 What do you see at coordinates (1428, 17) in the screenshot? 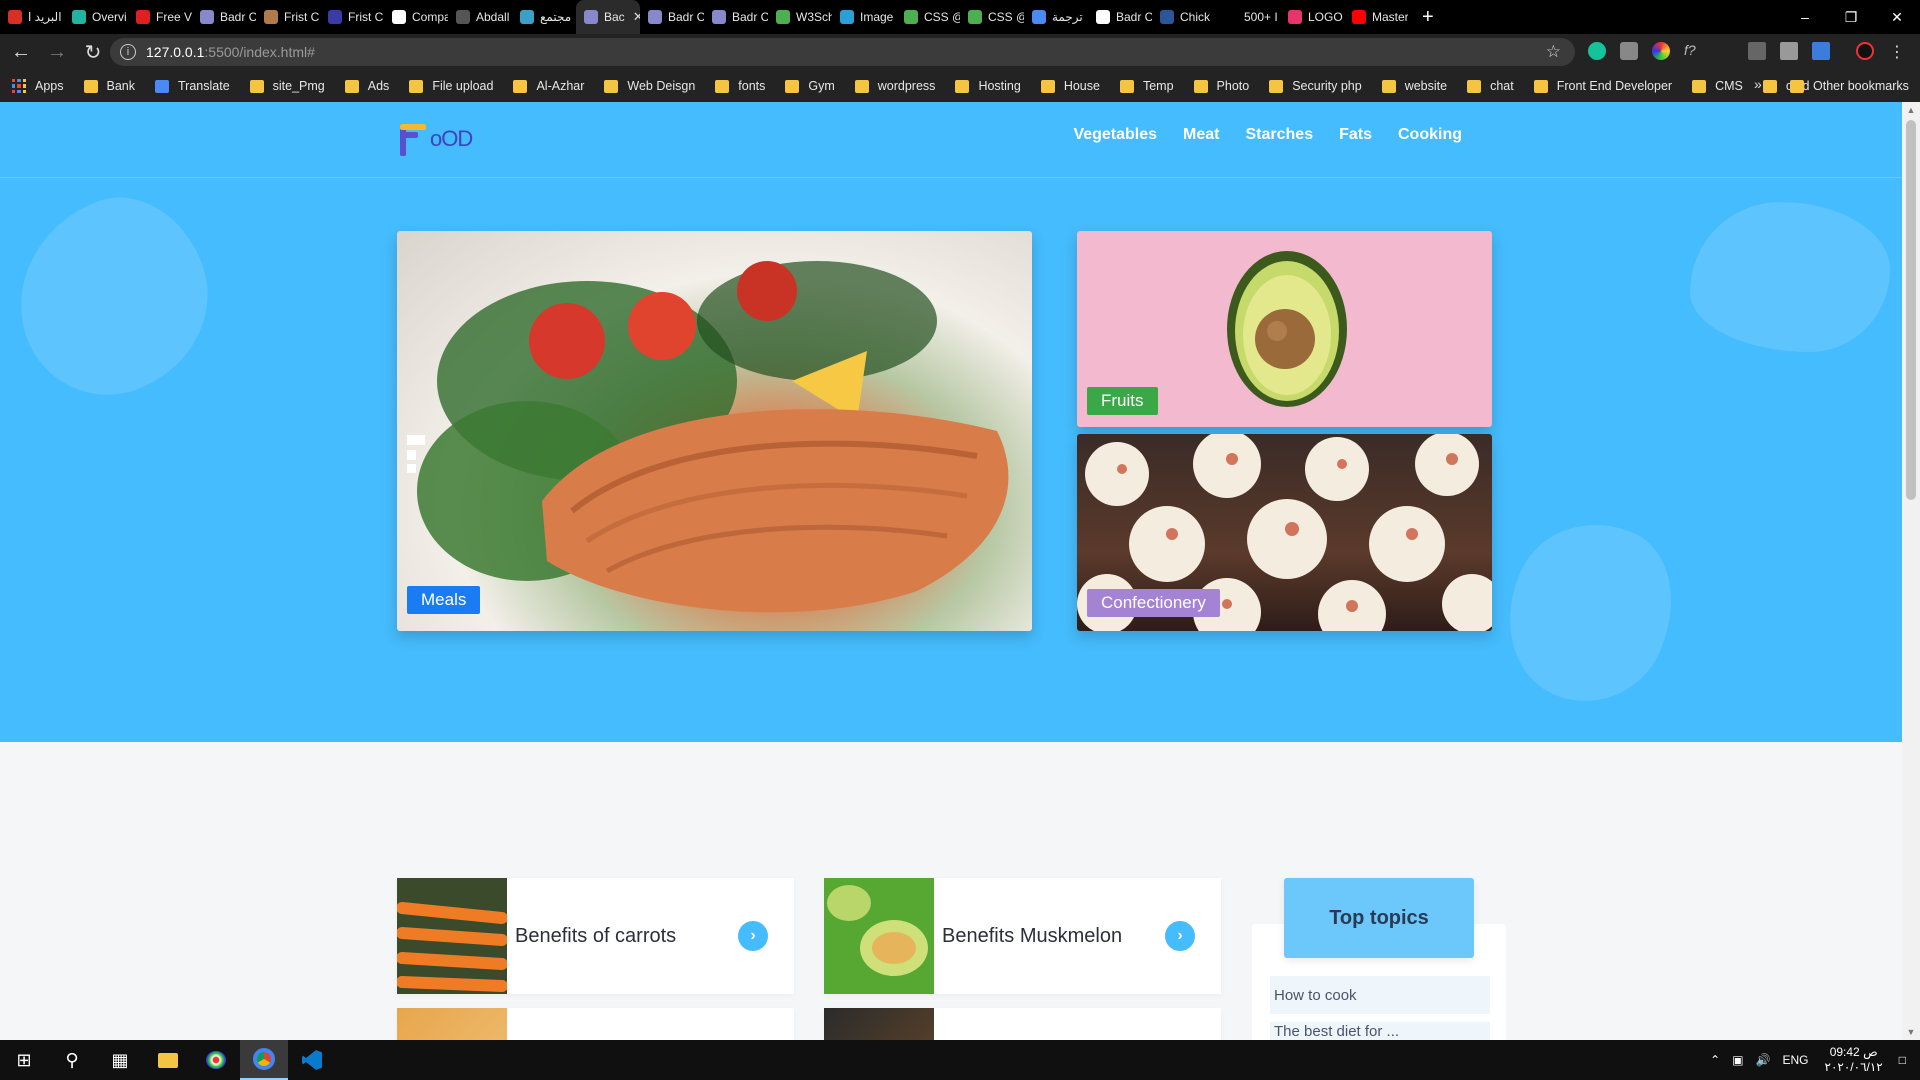
I see `new-tab-button: +` at bounding box center [1428, 17].